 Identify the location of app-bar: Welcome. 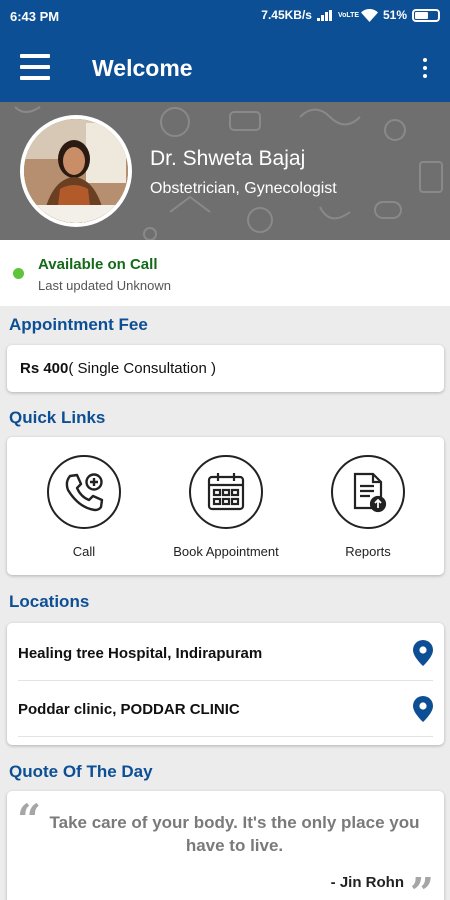
(225, 68).